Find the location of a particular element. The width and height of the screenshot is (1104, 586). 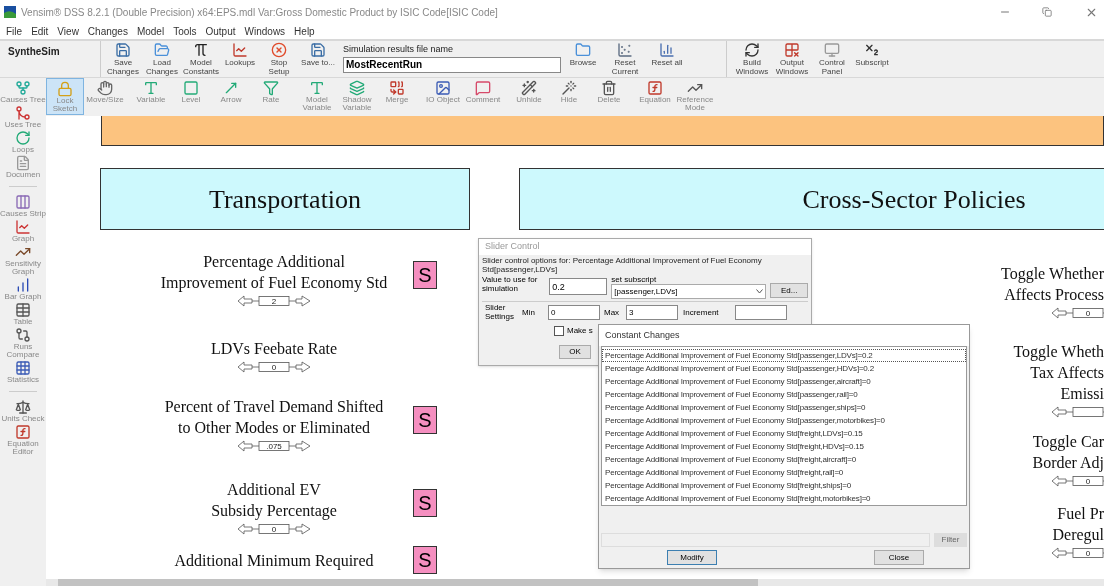

variable-label: Improvement of Fuel Economy Std is located at coordinates (274, 283).